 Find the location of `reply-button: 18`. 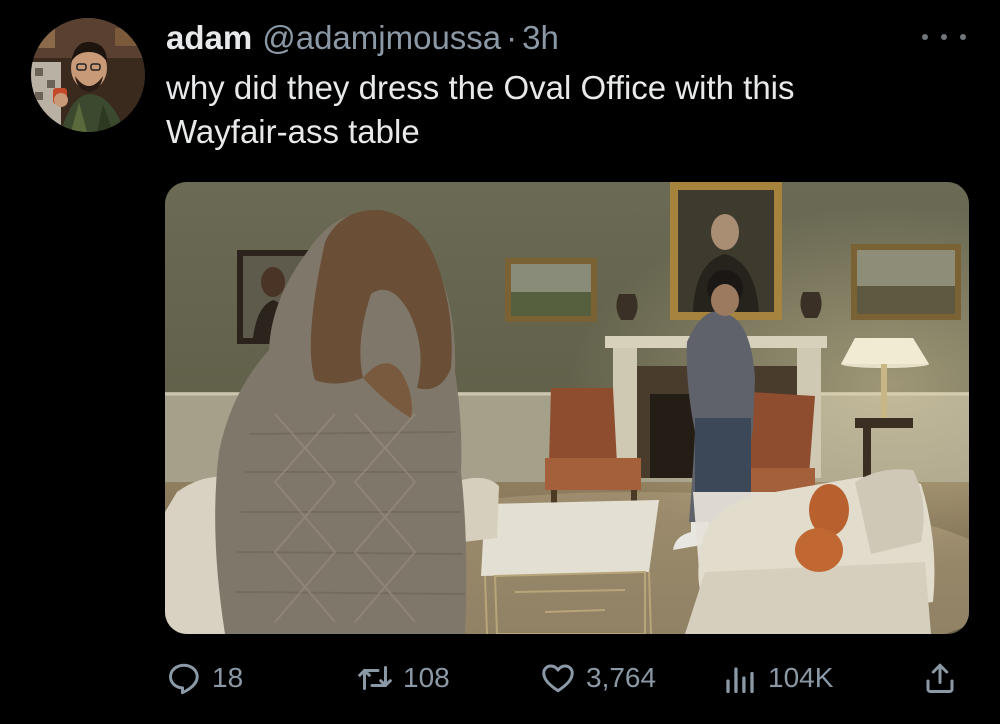

reply-button: 18 is located at coordinates (204, 678).